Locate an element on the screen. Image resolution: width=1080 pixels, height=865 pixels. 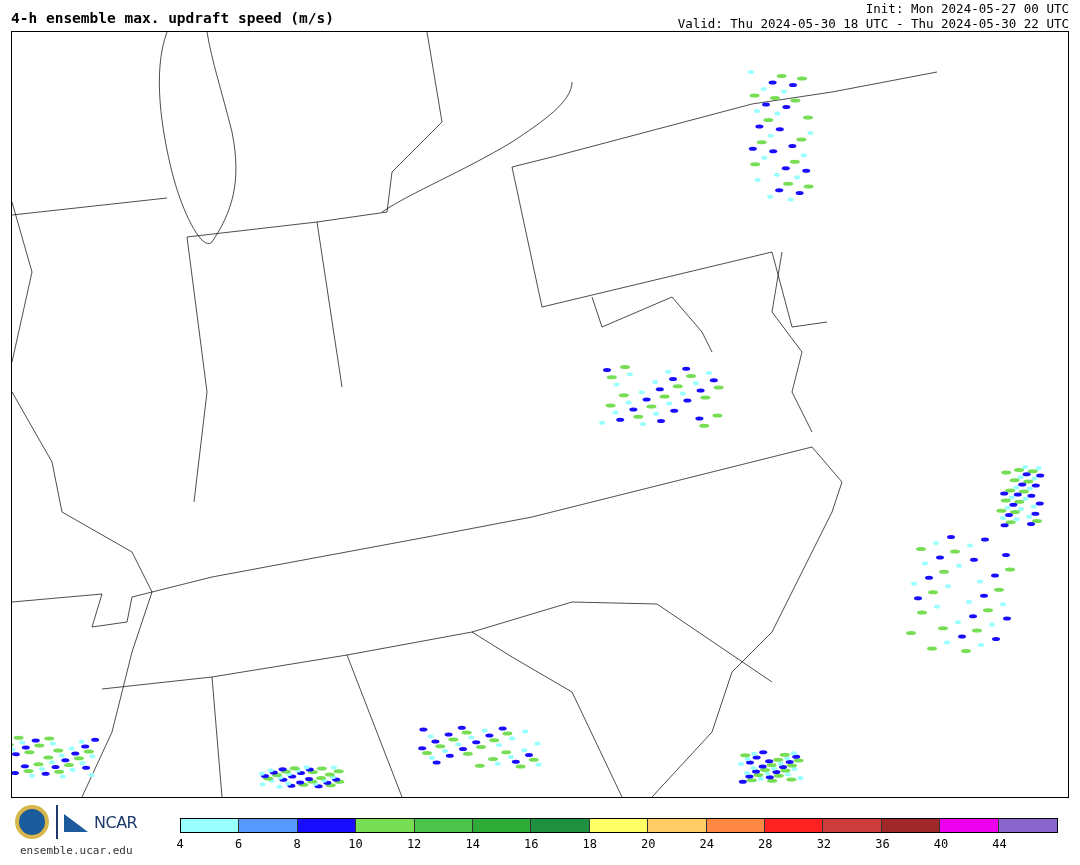
scale-label: 18 is located at coordinates (589, 844).